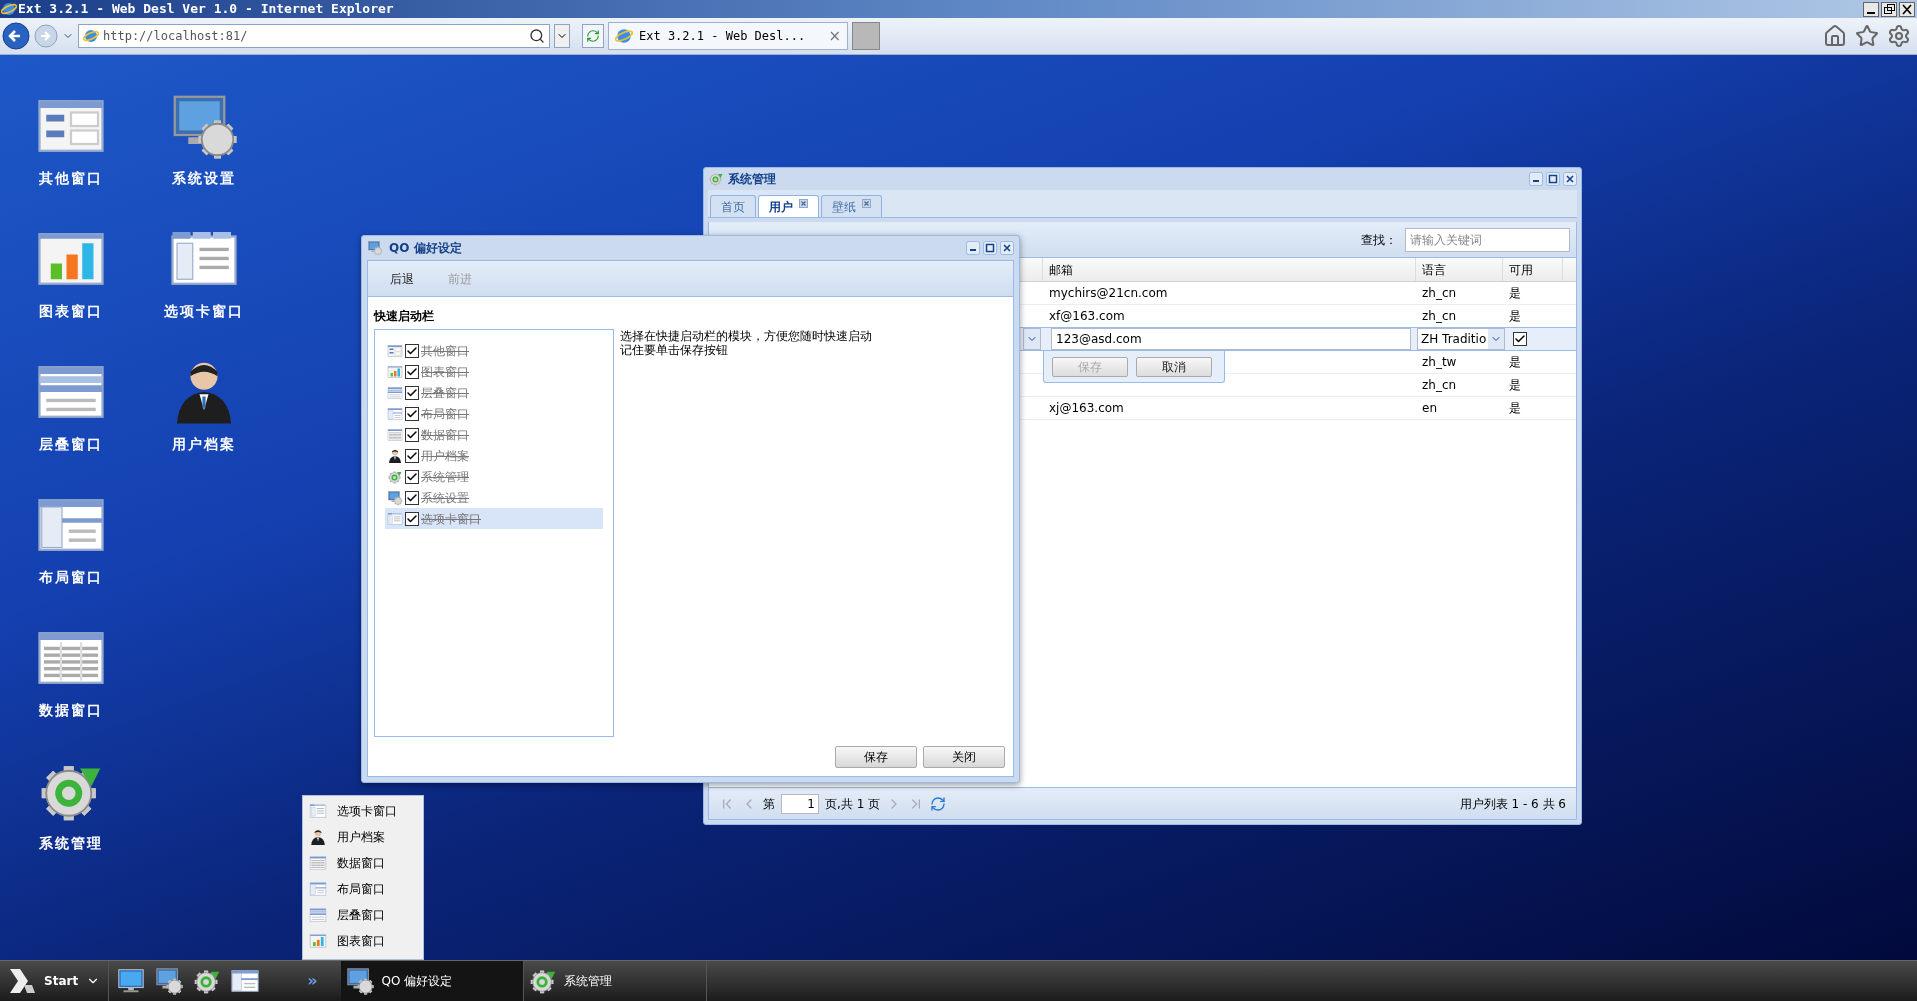  Describe the element at coordinates (494, 434) in the screenshot. I see `tree-item: 数据窗口` at that location.